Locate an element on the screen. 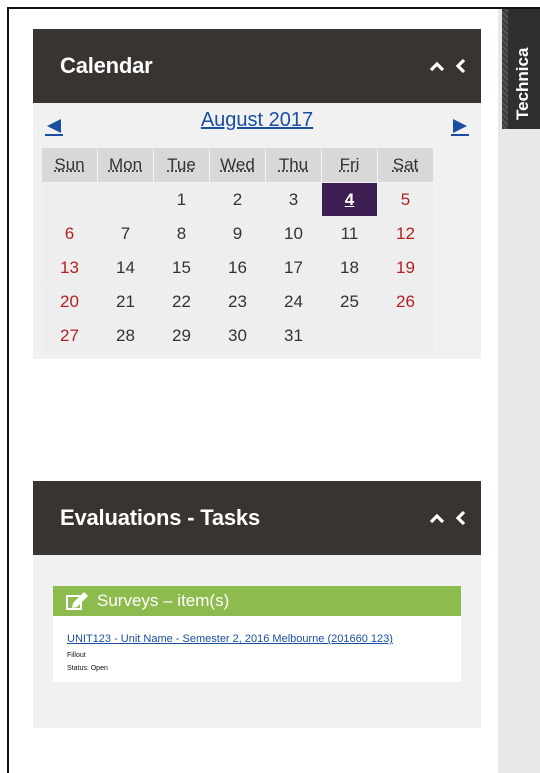  day-cell: 16 is located at coordinates (237, 267).